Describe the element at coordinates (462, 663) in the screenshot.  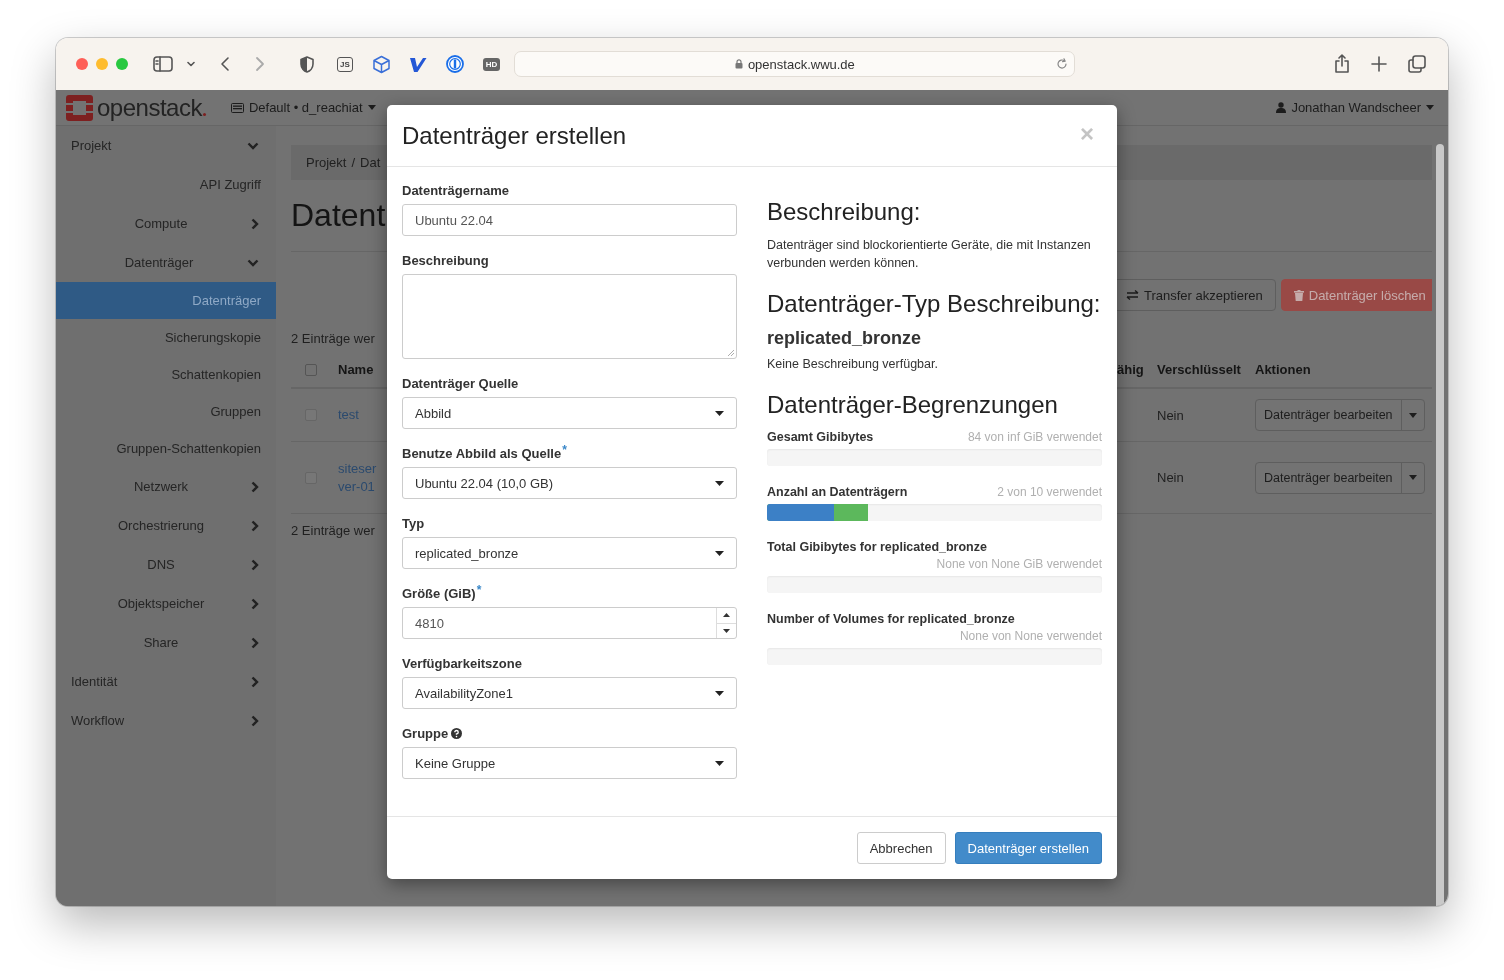
I see `field-label: Verfügbarkeitszone` at that location.